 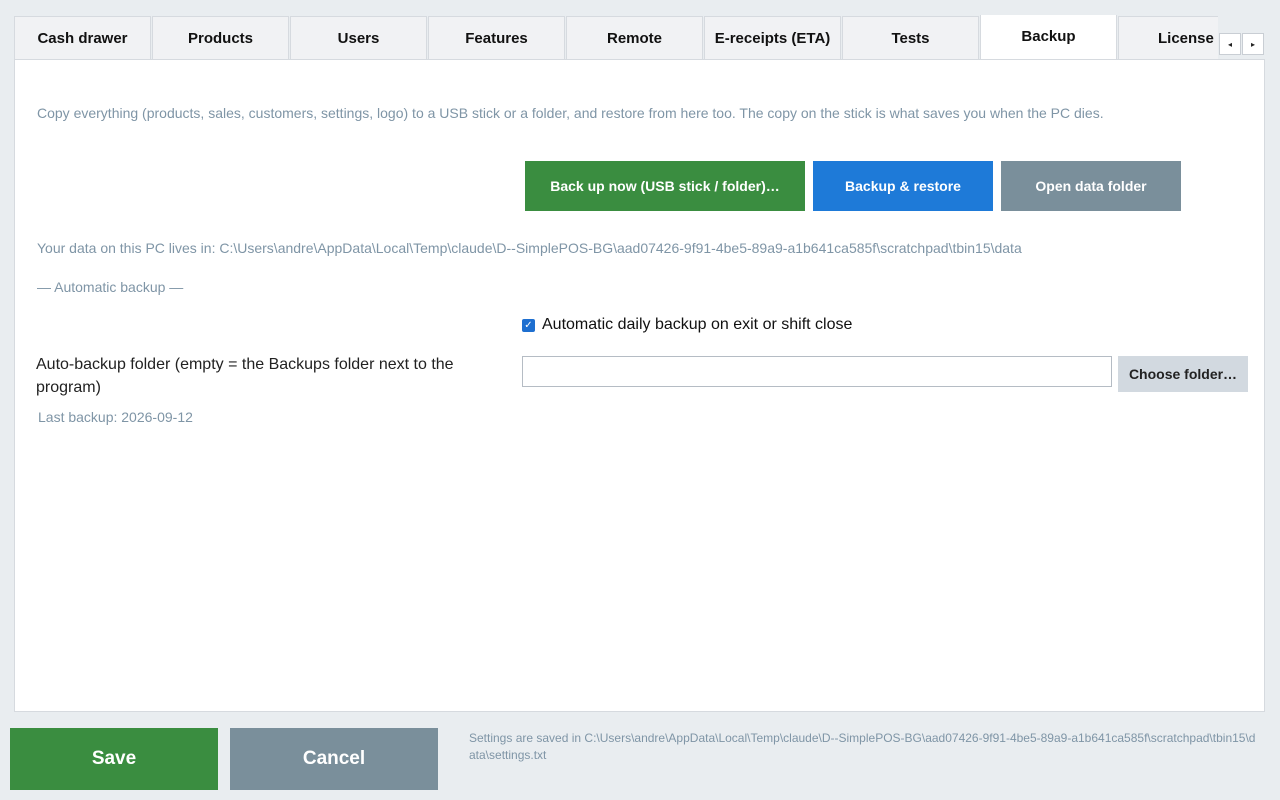 I want to click on automatic-backup-section-title: — Automatic backup —, so click(x=110, y=287).